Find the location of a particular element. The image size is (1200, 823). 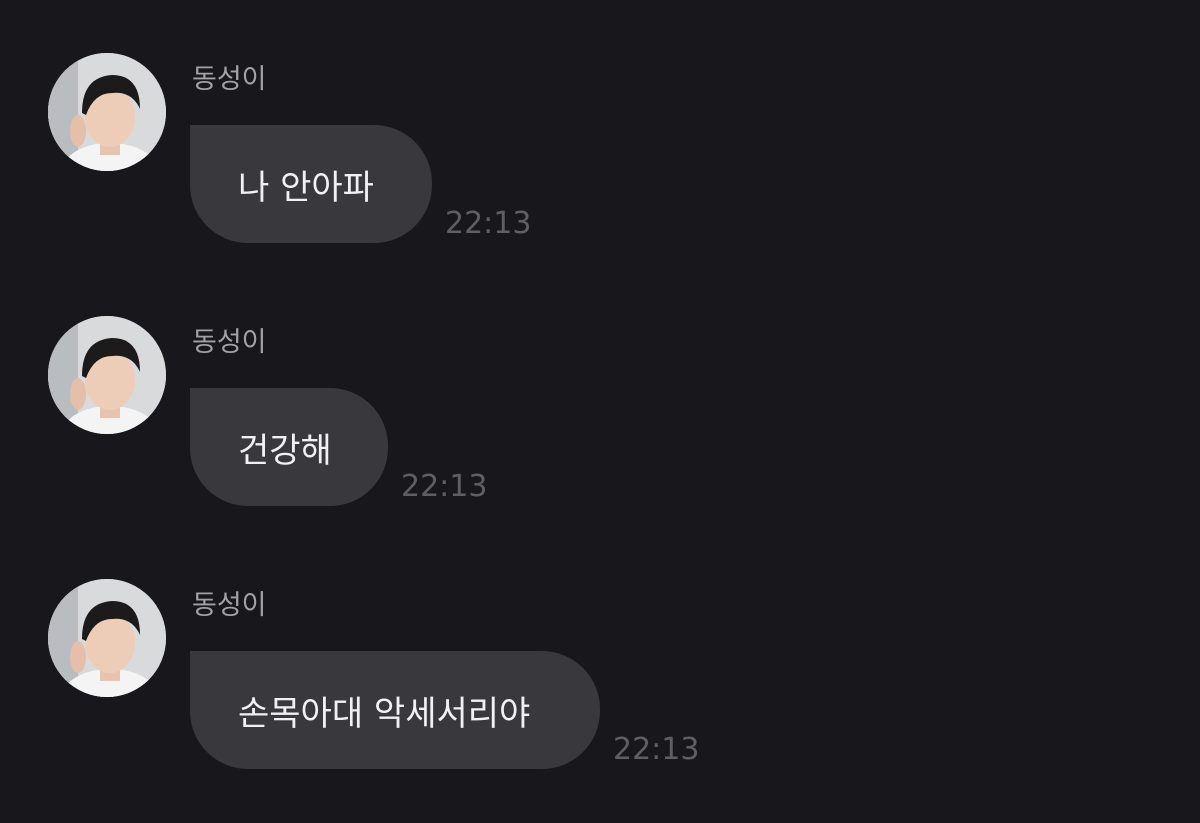

message-text: 건강해 is located at coordinates (285, 450).